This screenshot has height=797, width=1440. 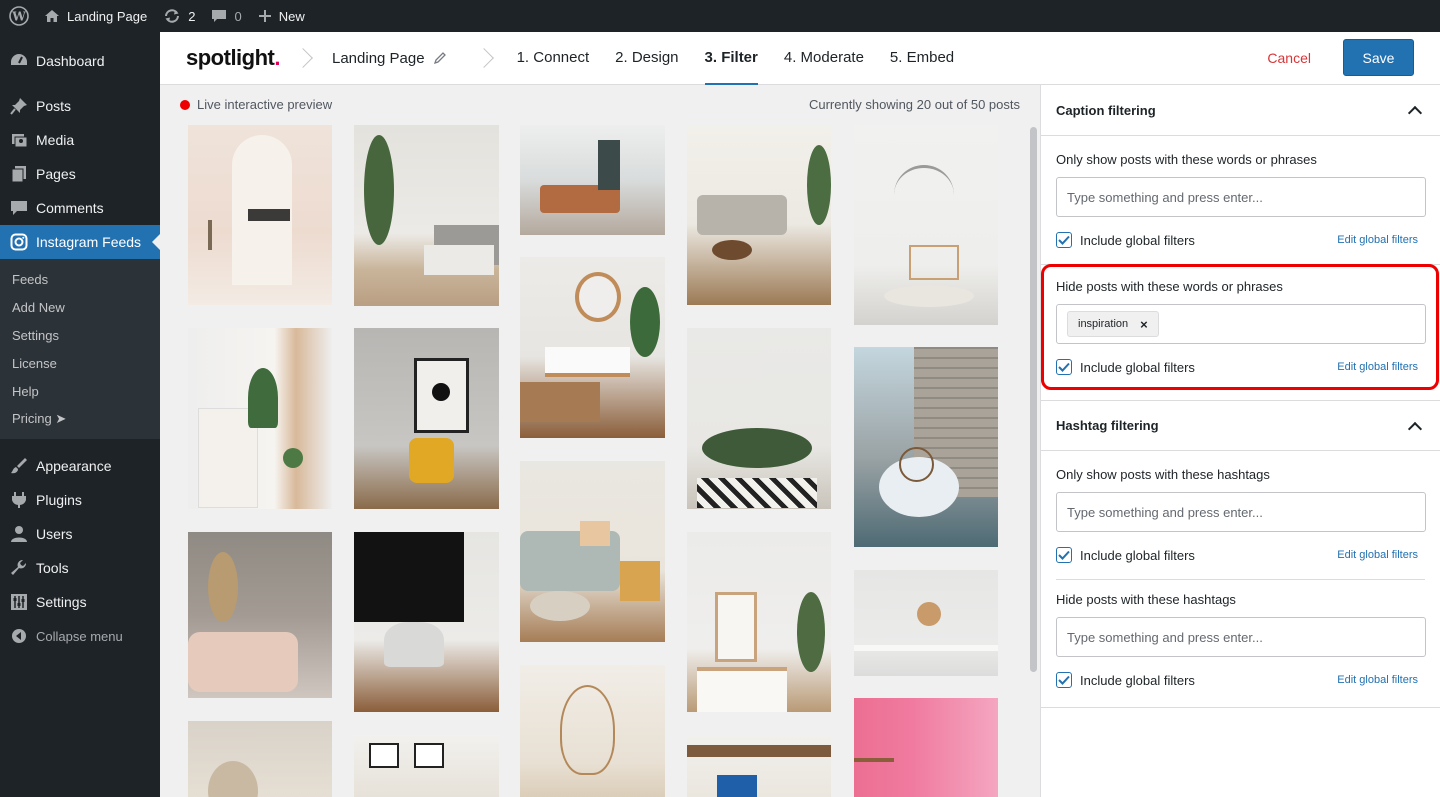 What do you see at coordinates (19, 242) in the screenshot?
I see `instagram-icon` at bounding box center [19, 242].